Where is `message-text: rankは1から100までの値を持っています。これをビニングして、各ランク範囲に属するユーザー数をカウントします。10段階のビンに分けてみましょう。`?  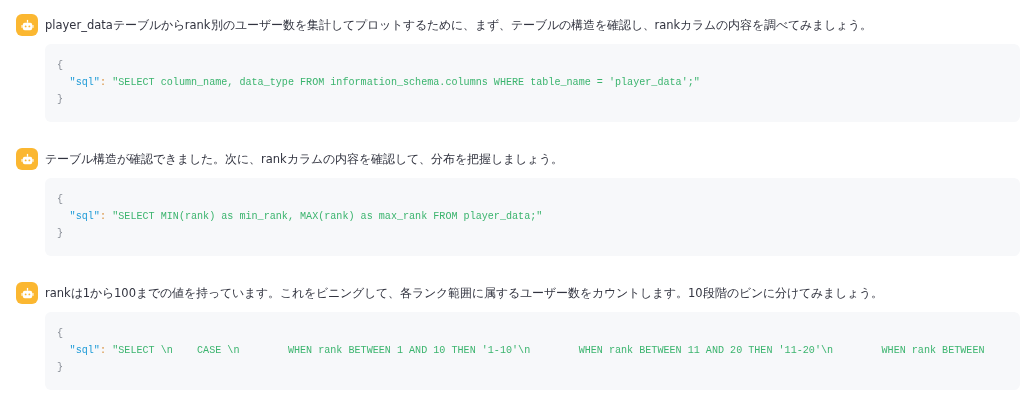
message-text: rankは1から100までの値を持っています。これをビニングして、各ランク範囲に属するユーザー数をカウントします。10段階のビンに分けてみましょう。 is located at coordinates (464, 293).